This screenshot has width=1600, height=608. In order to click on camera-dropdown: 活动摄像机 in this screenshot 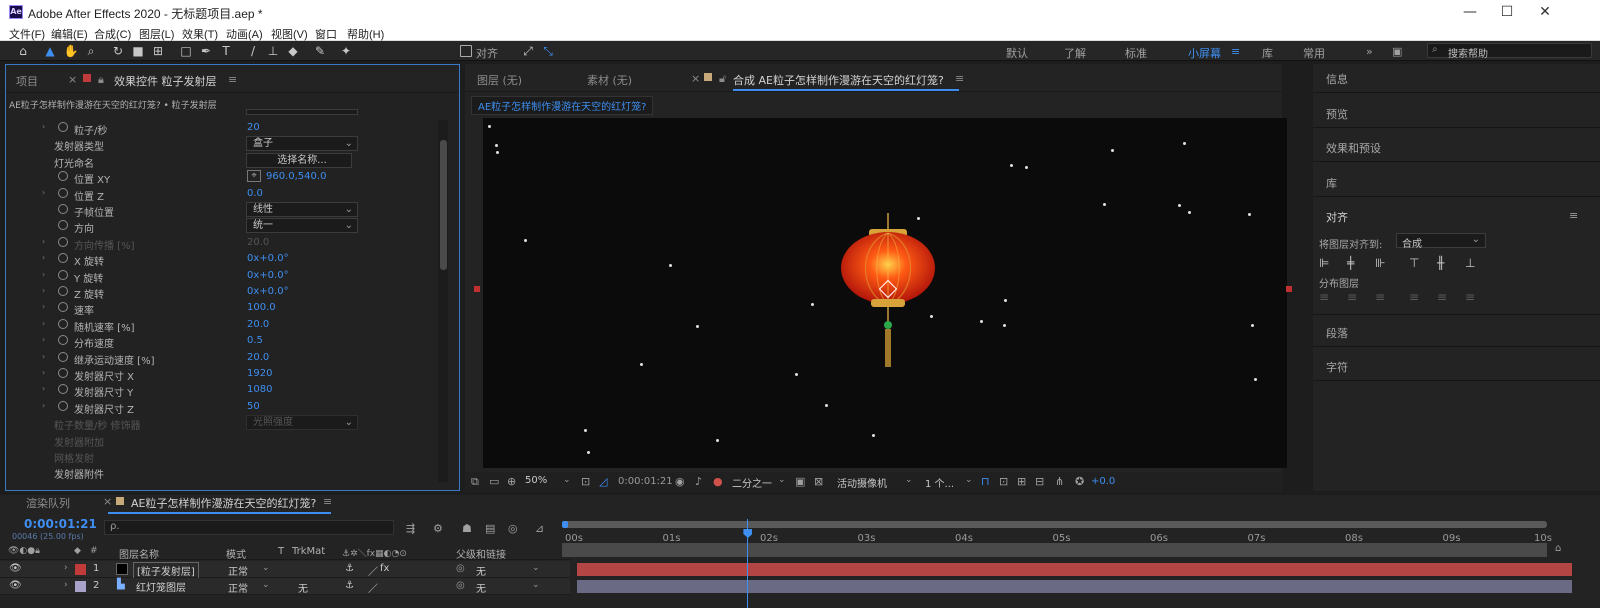, I will do `click(862, 482)`.